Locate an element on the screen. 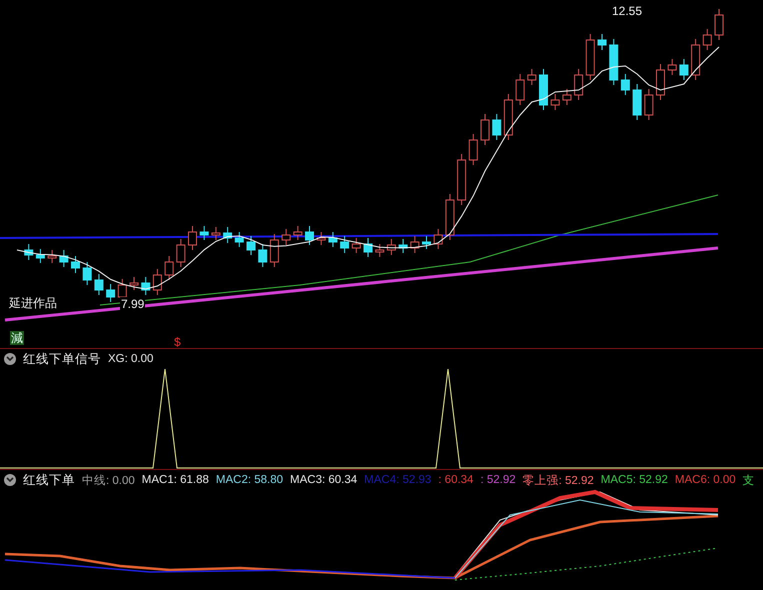 This screenshot has height=590, width=763. indicator-reading: MAC4: 52.93 is located at coordinates (398, 480).